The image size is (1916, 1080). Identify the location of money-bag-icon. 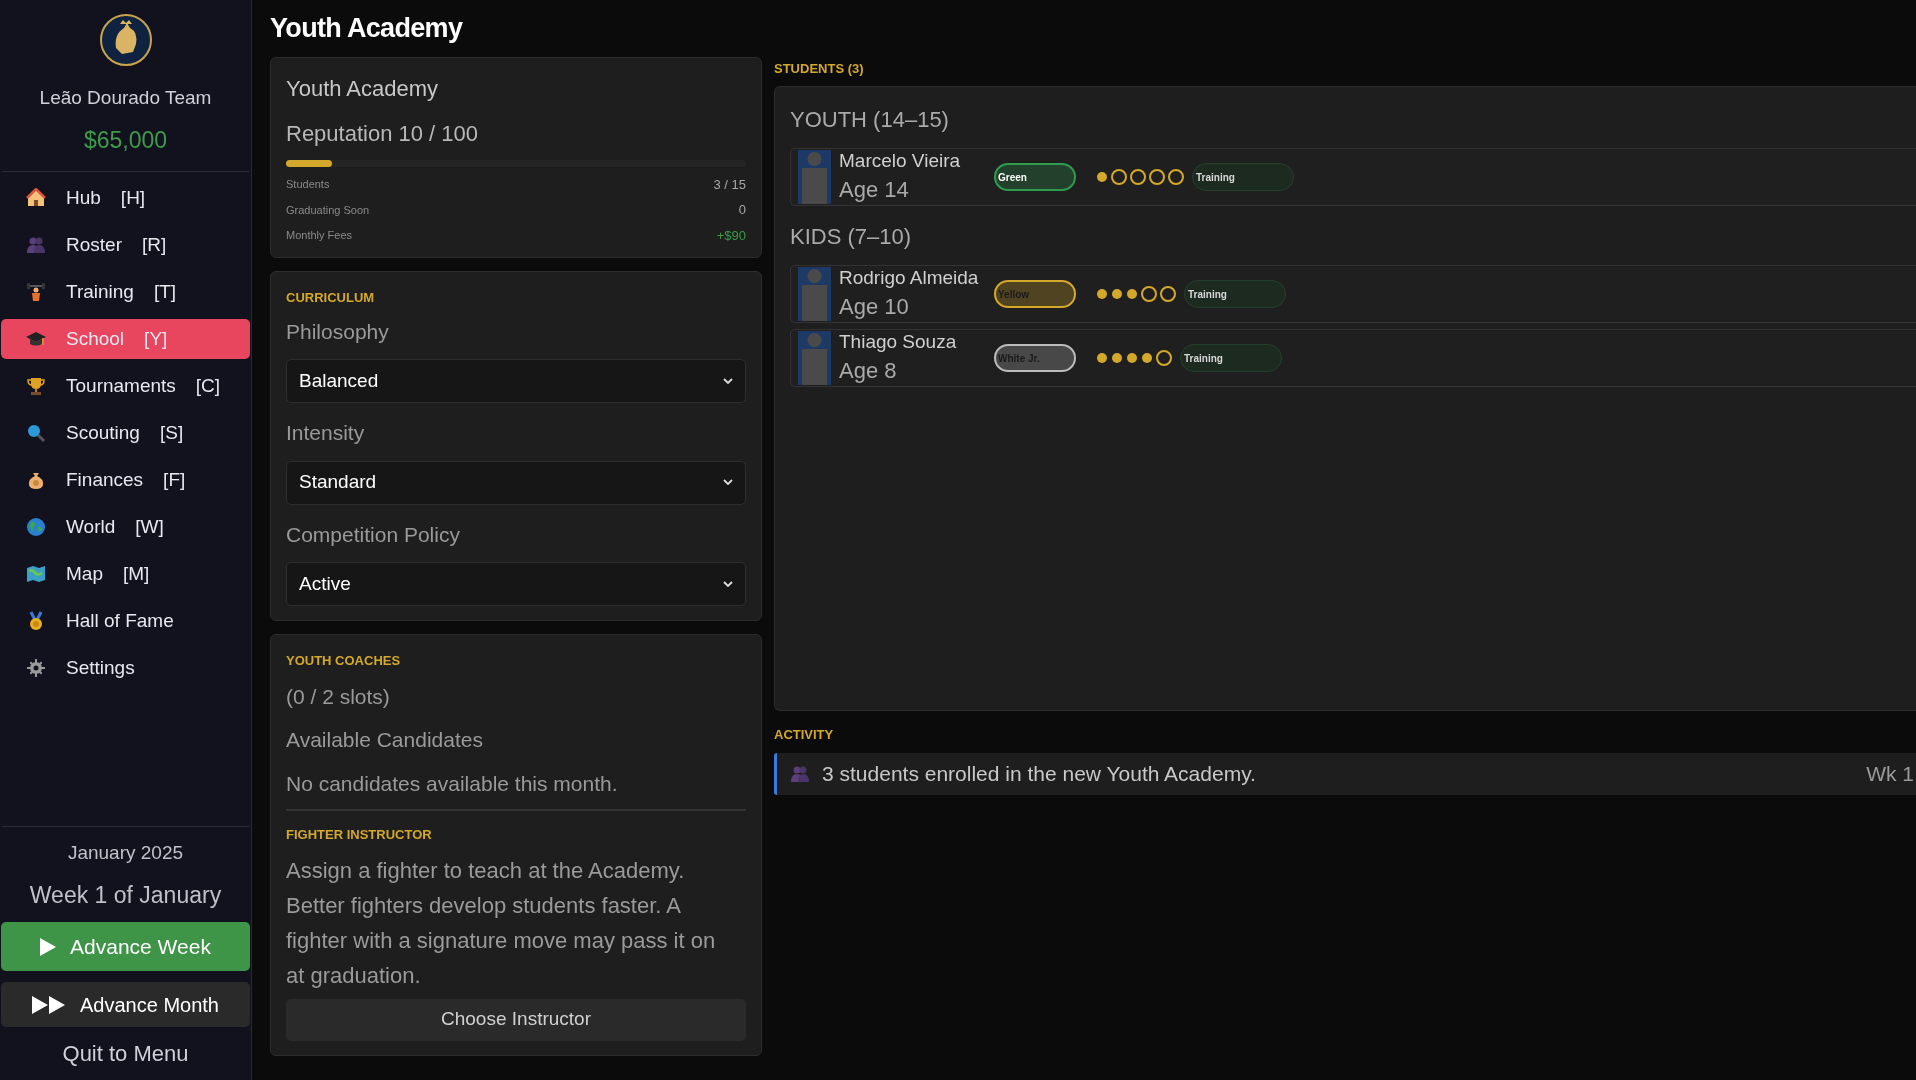
(36, 480).